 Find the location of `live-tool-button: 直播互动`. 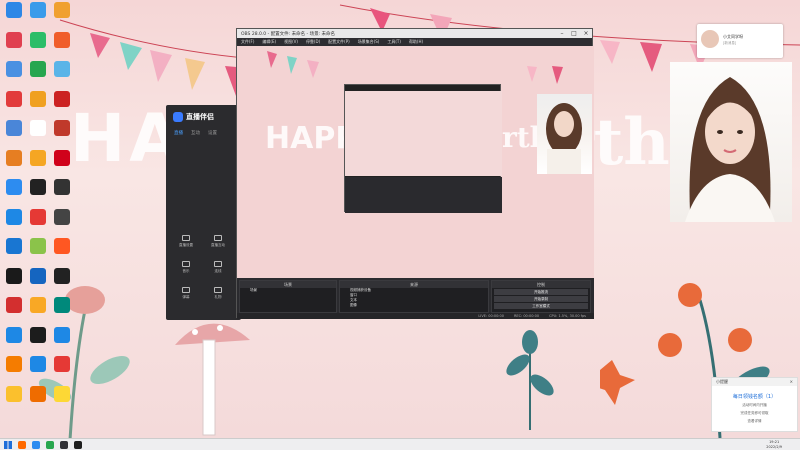

live-tool-button: 直播互动 is located at coordinates (218, 245).